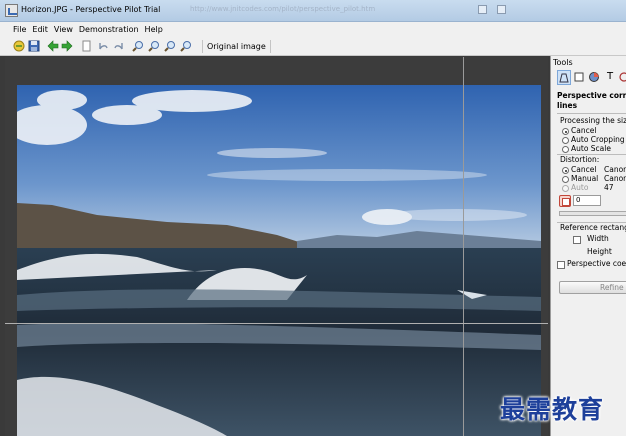 The image size is (626, 436). What do you see at coordinates (577, 240) in the screenshot?
I see `width-checkbox` at bounding box center [577, 240].